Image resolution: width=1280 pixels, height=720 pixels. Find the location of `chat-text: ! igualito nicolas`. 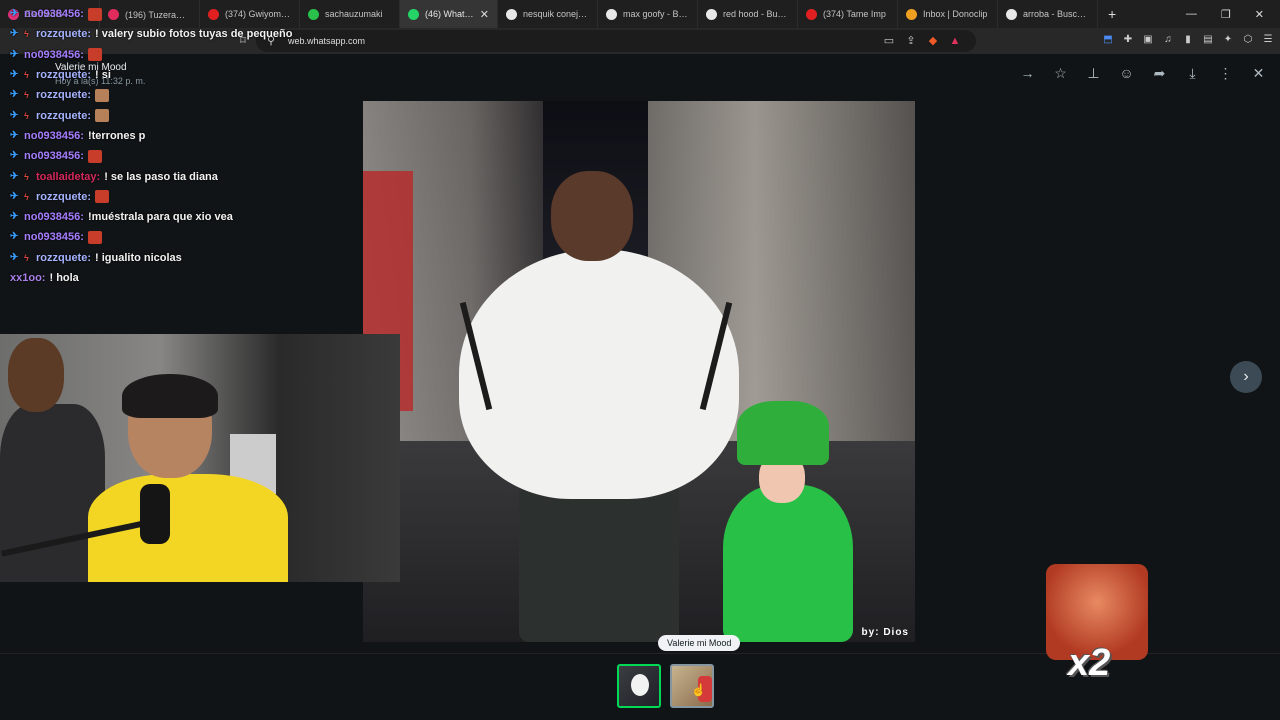

chat-text: ! igualito nicolas is located at coordinates (138, 257).